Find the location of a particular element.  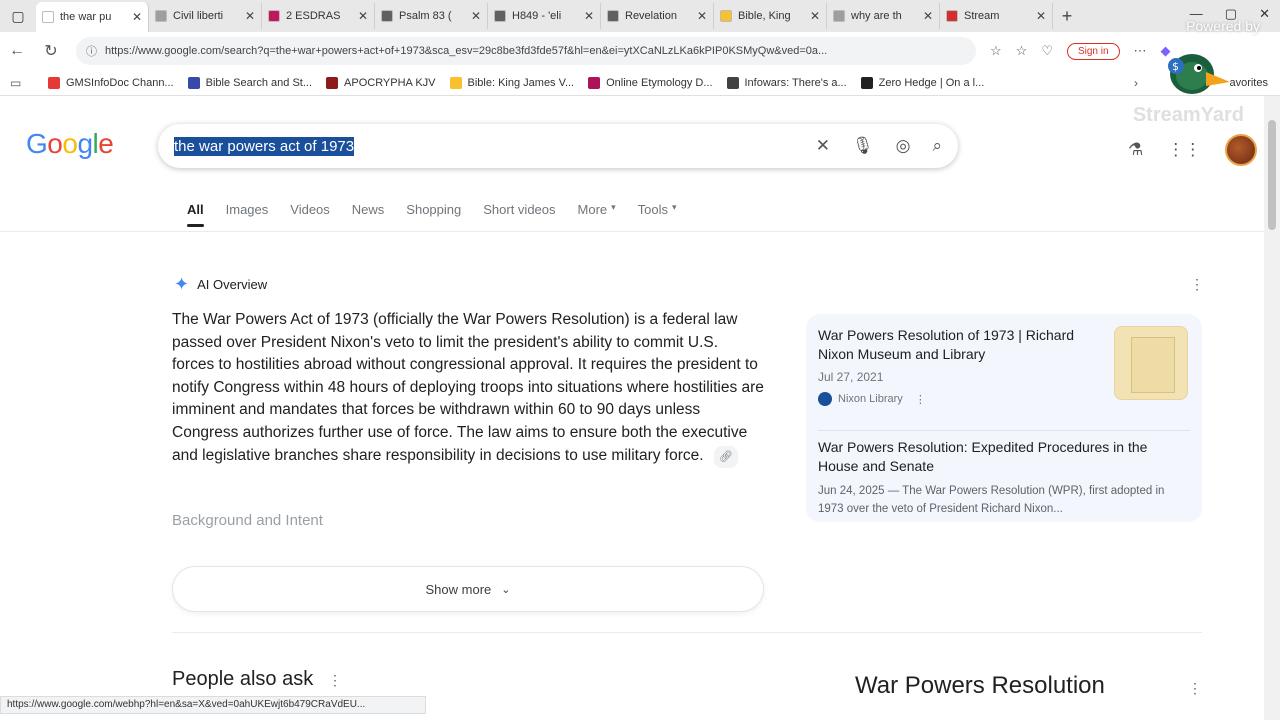

filter-tab: All is located at coordinates (195, 214).